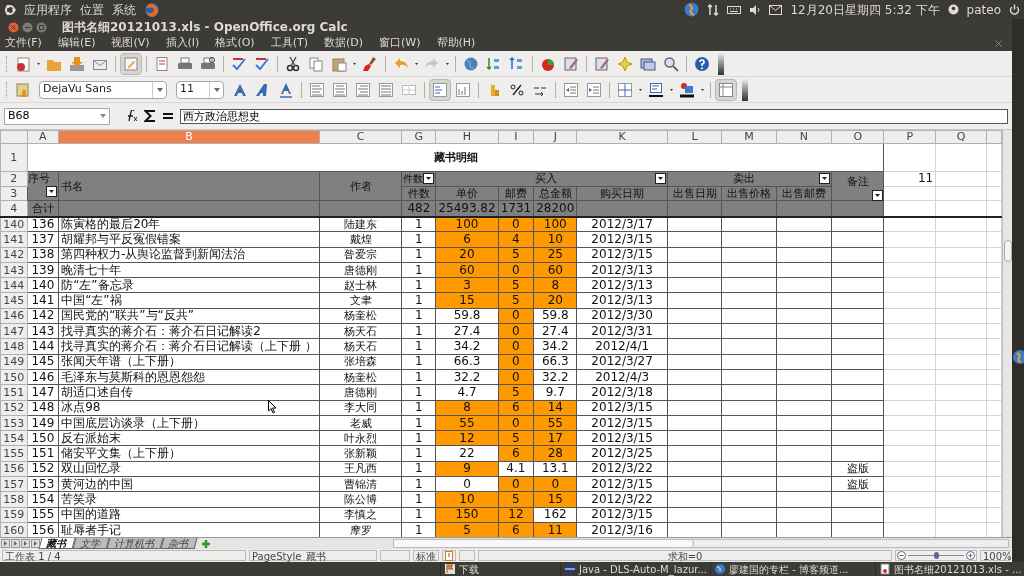  What do you see at coordinates (103, 89) in the screenshot?
I see `font-name-field: DejaVu Sans` at bounding box center [103, 89].